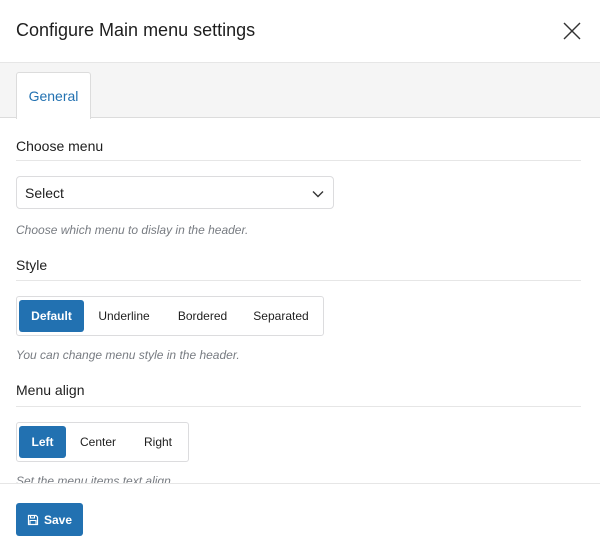  I want to click on align-option-left: Left, so click(42, 442).